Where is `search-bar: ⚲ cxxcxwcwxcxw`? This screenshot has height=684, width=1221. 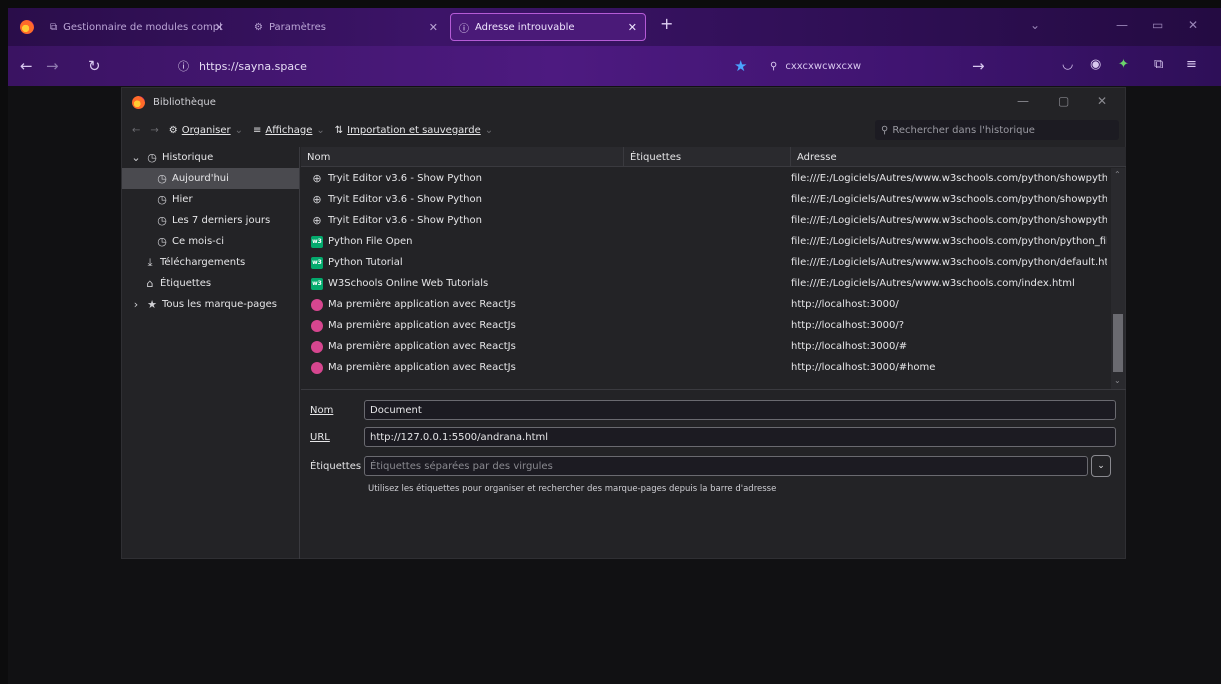
search-bar: ⚲ cxxcxwcwxcxw is located at coordinates (885, 66).